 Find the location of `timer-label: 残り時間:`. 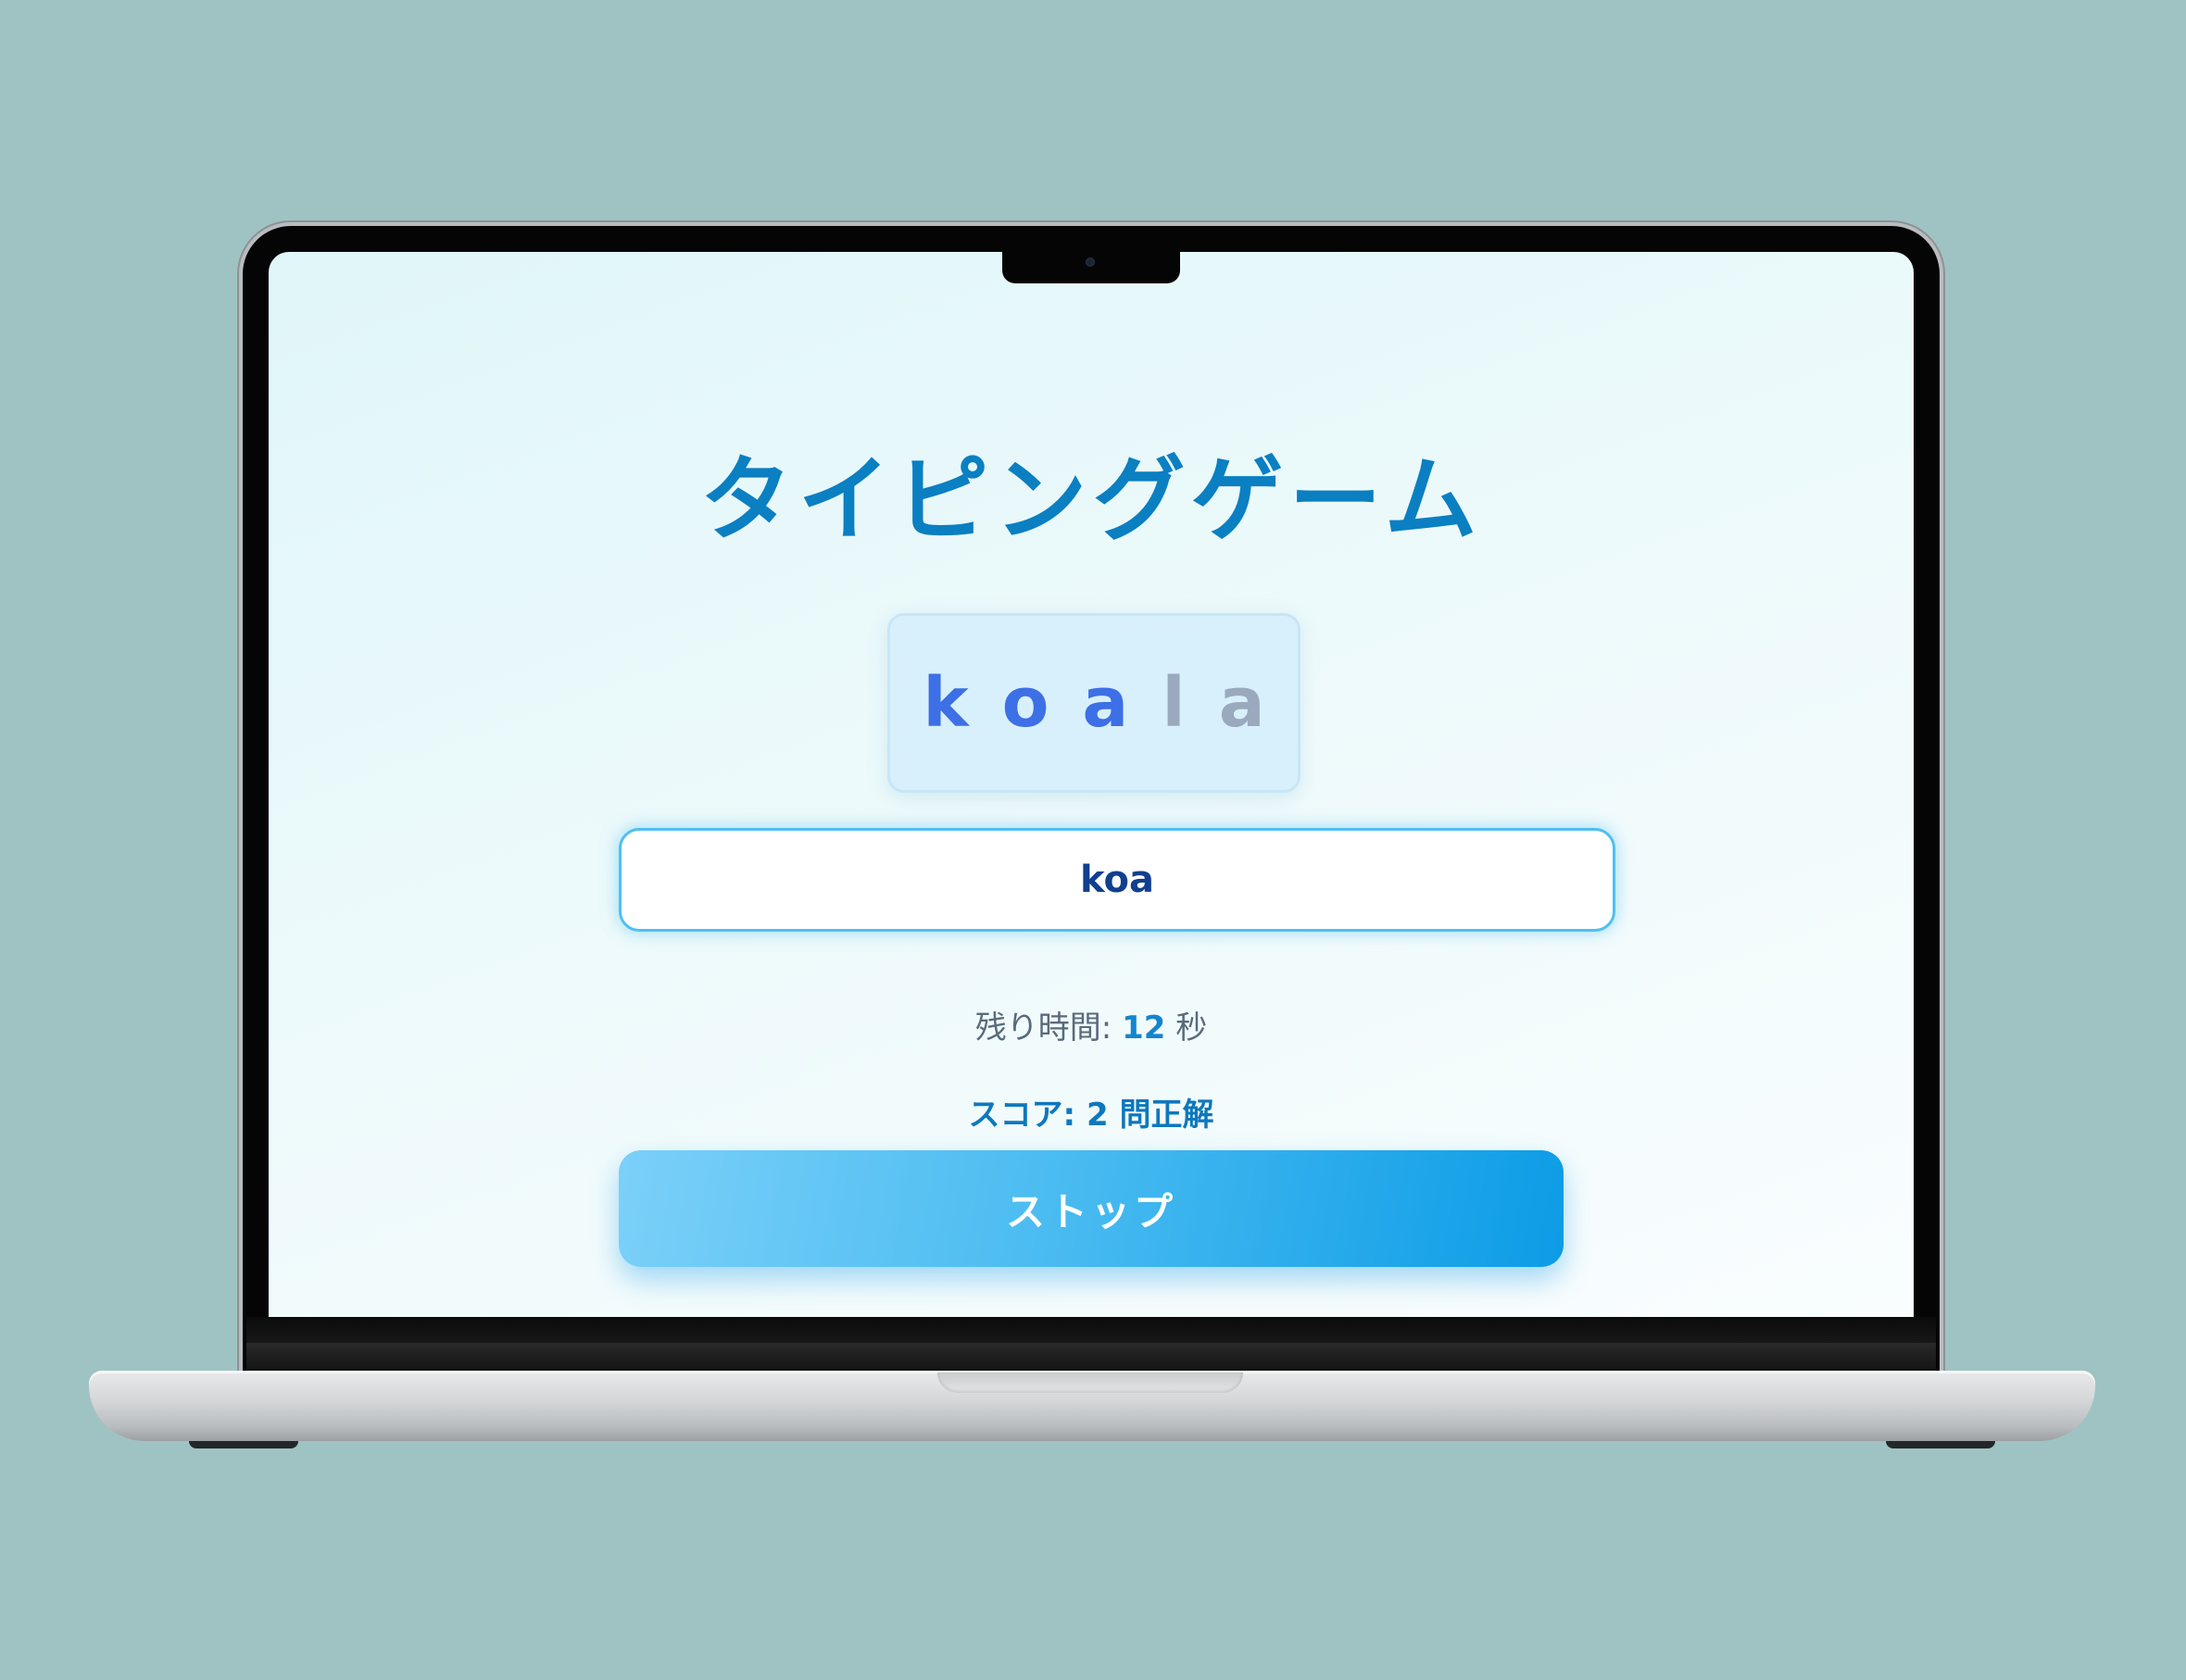

timer-label: 残り時間: is located at coordinates (1048, 1028).